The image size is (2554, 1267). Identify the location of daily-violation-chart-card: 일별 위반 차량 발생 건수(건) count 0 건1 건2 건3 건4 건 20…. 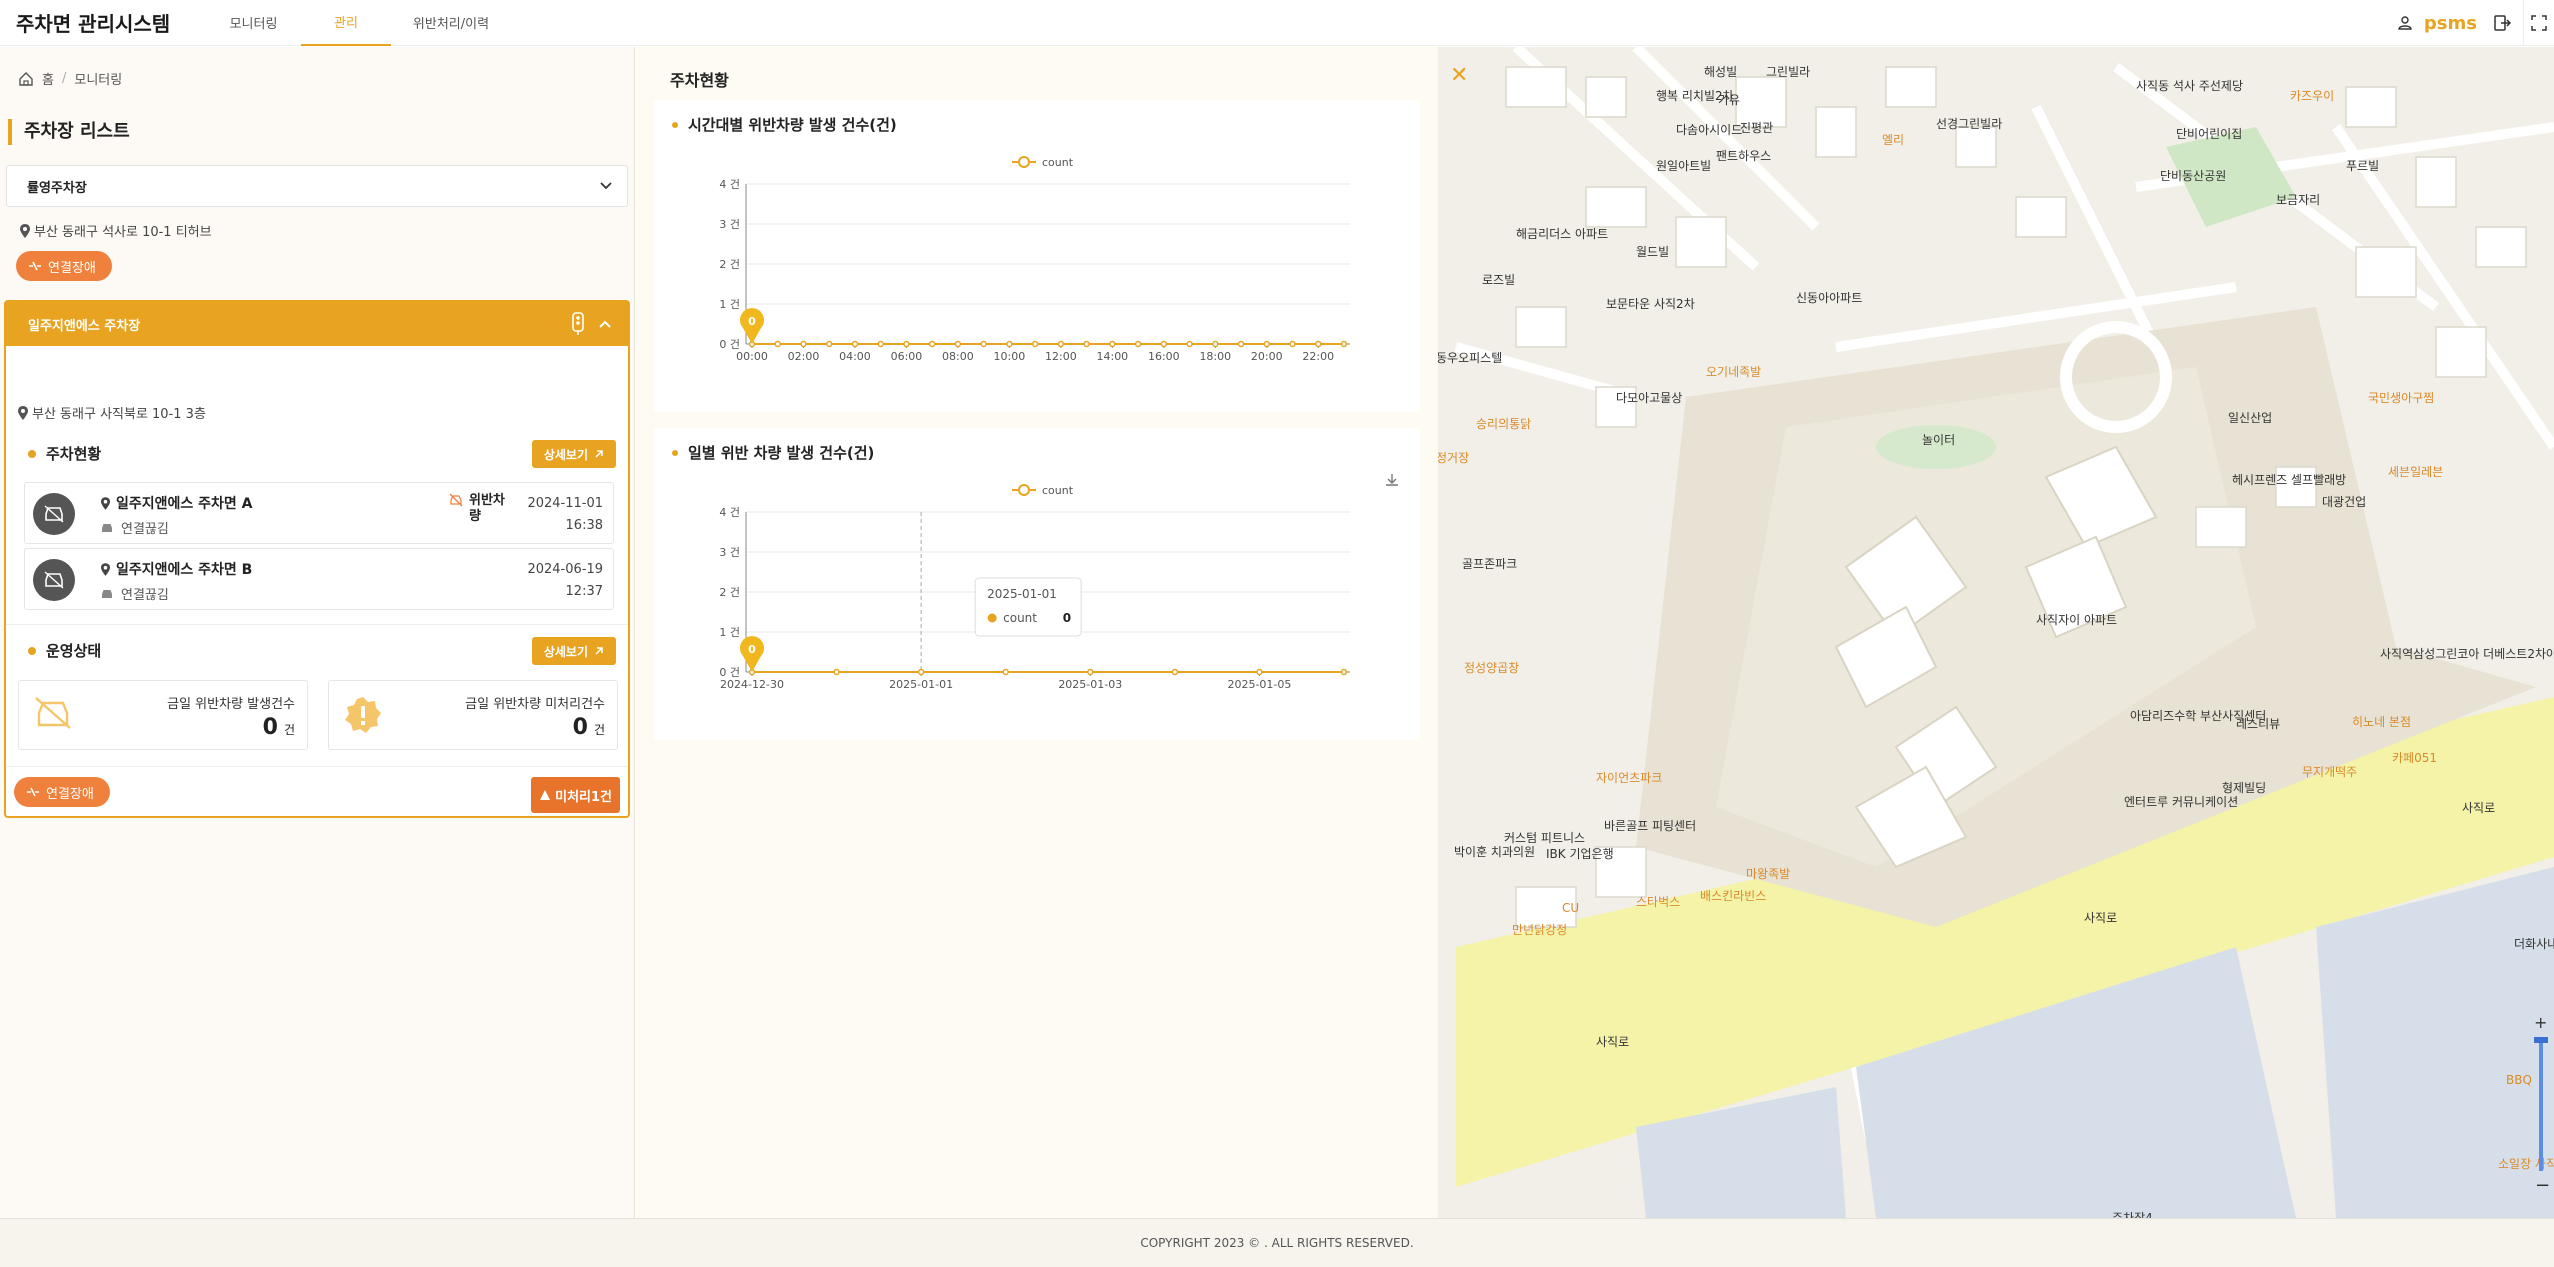
(1037, 584).